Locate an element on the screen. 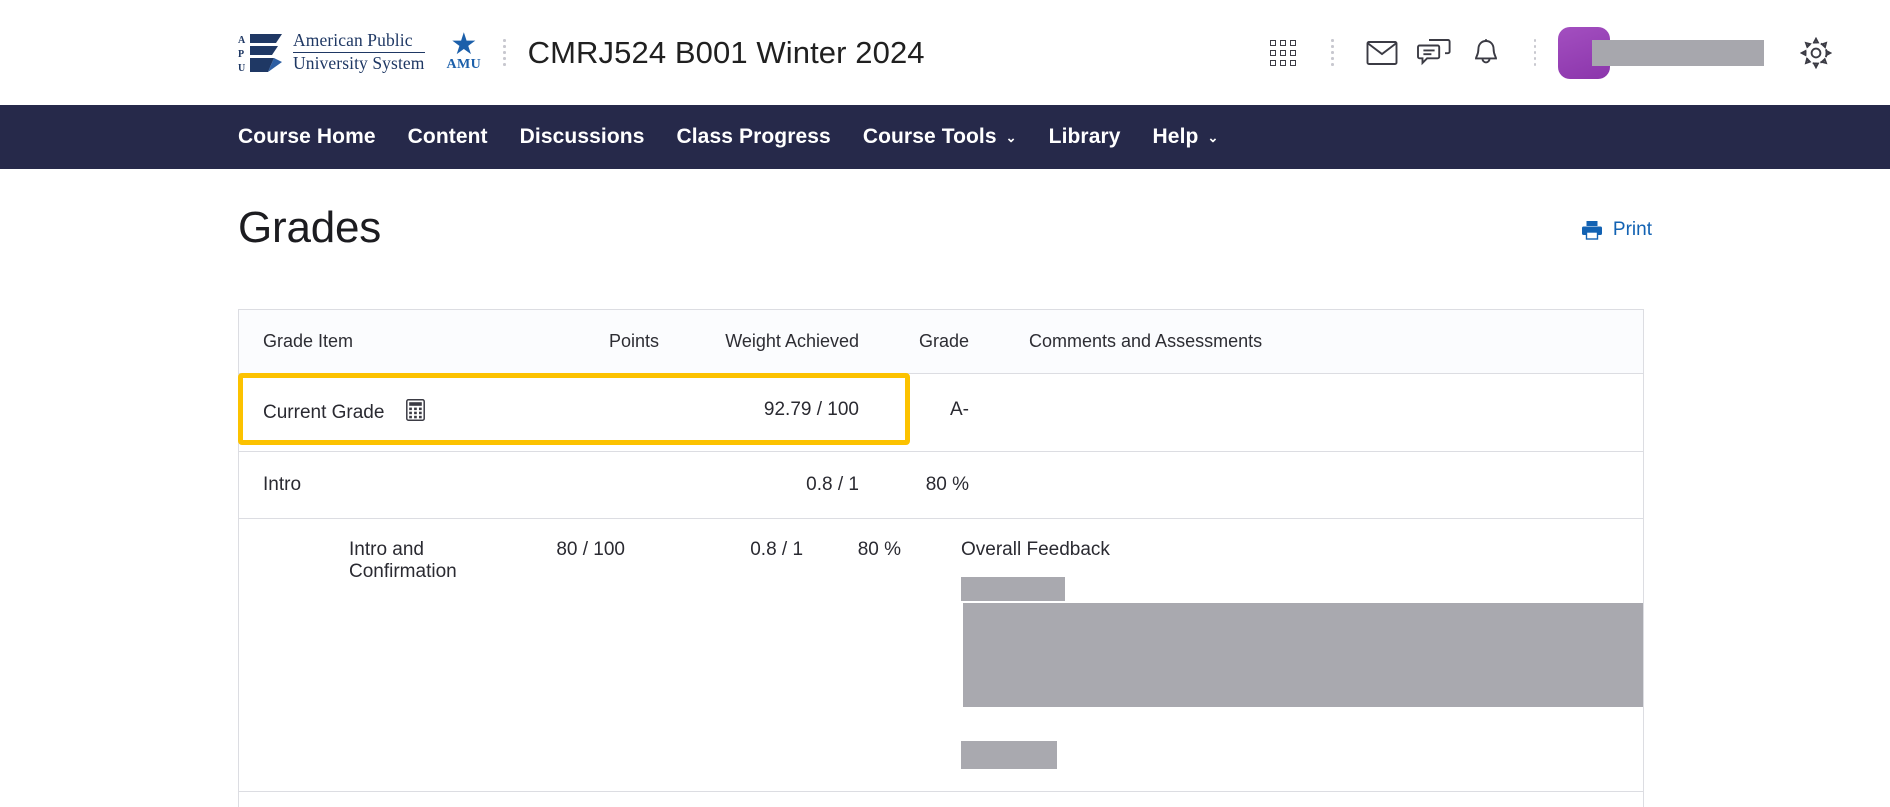 Image resolution: width=1890 pixels, height=807 pixels. course-title: CMRJ524 B001 Winter 2024 is located at coordinates (726, 52).